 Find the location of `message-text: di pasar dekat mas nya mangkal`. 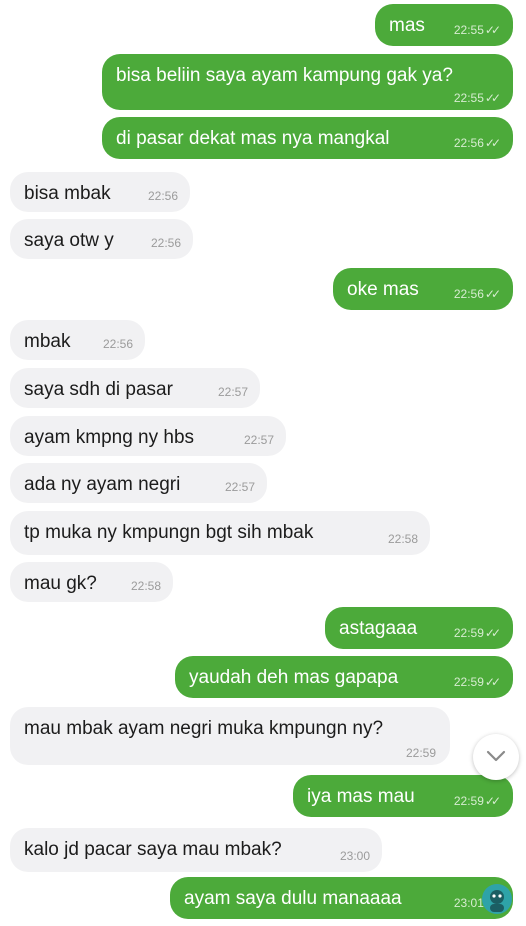

message-text: di pasar dekat mas nya mangkal is located at coordinates (253, 138).